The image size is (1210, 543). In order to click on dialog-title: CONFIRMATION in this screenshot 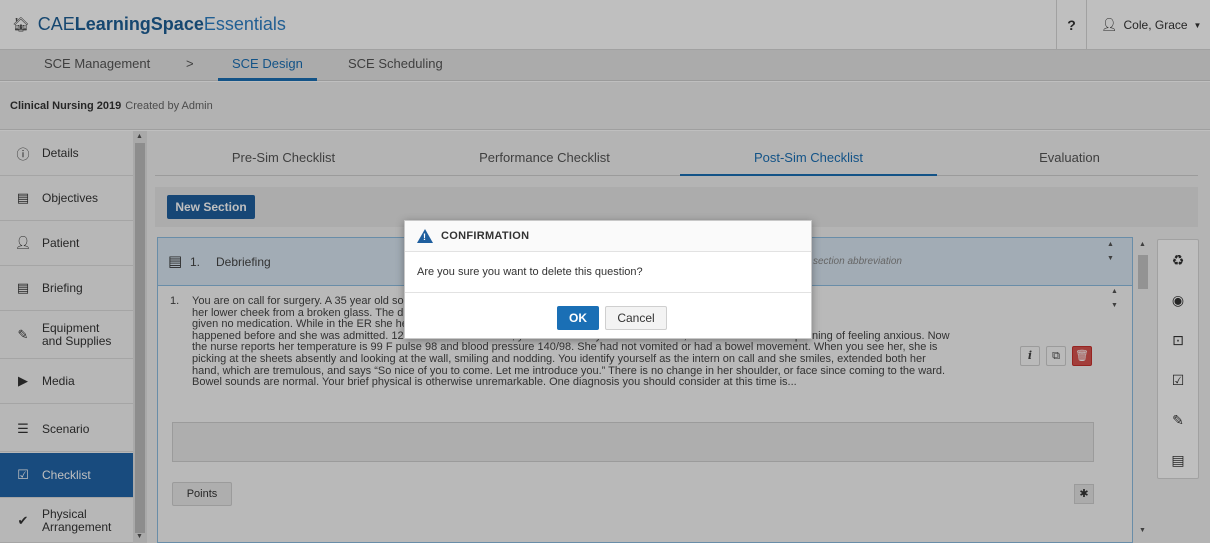, I will do `click(485, 236)`.